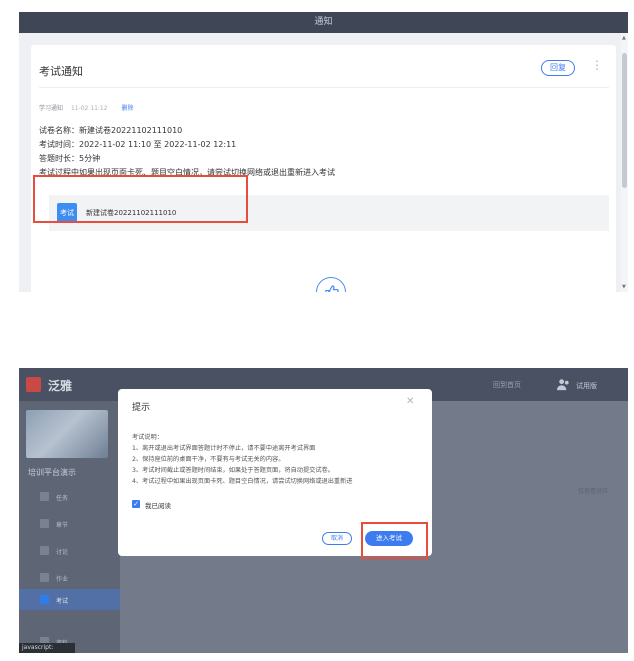  What do you see at coordinates (331, 284) in the screenshot?
I see `like-button` at bounding box center [331, 284].